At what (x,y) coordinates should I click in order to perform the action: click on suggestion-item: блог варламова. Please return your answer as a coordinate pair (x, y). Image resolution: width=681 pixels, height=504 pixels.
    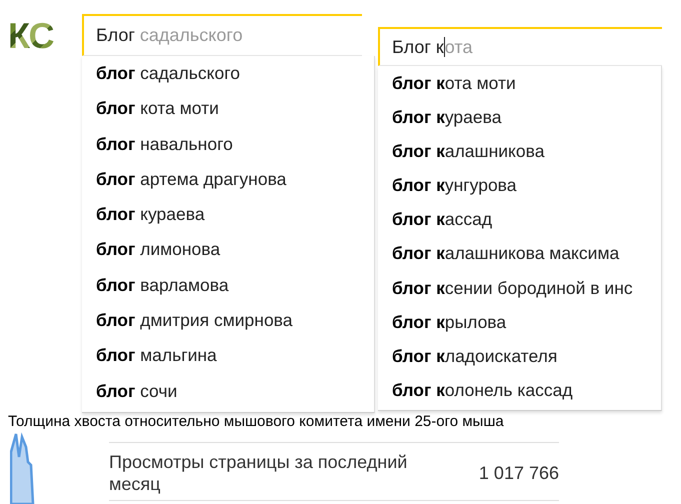
    Looking at the image, I should click on (228, 286).